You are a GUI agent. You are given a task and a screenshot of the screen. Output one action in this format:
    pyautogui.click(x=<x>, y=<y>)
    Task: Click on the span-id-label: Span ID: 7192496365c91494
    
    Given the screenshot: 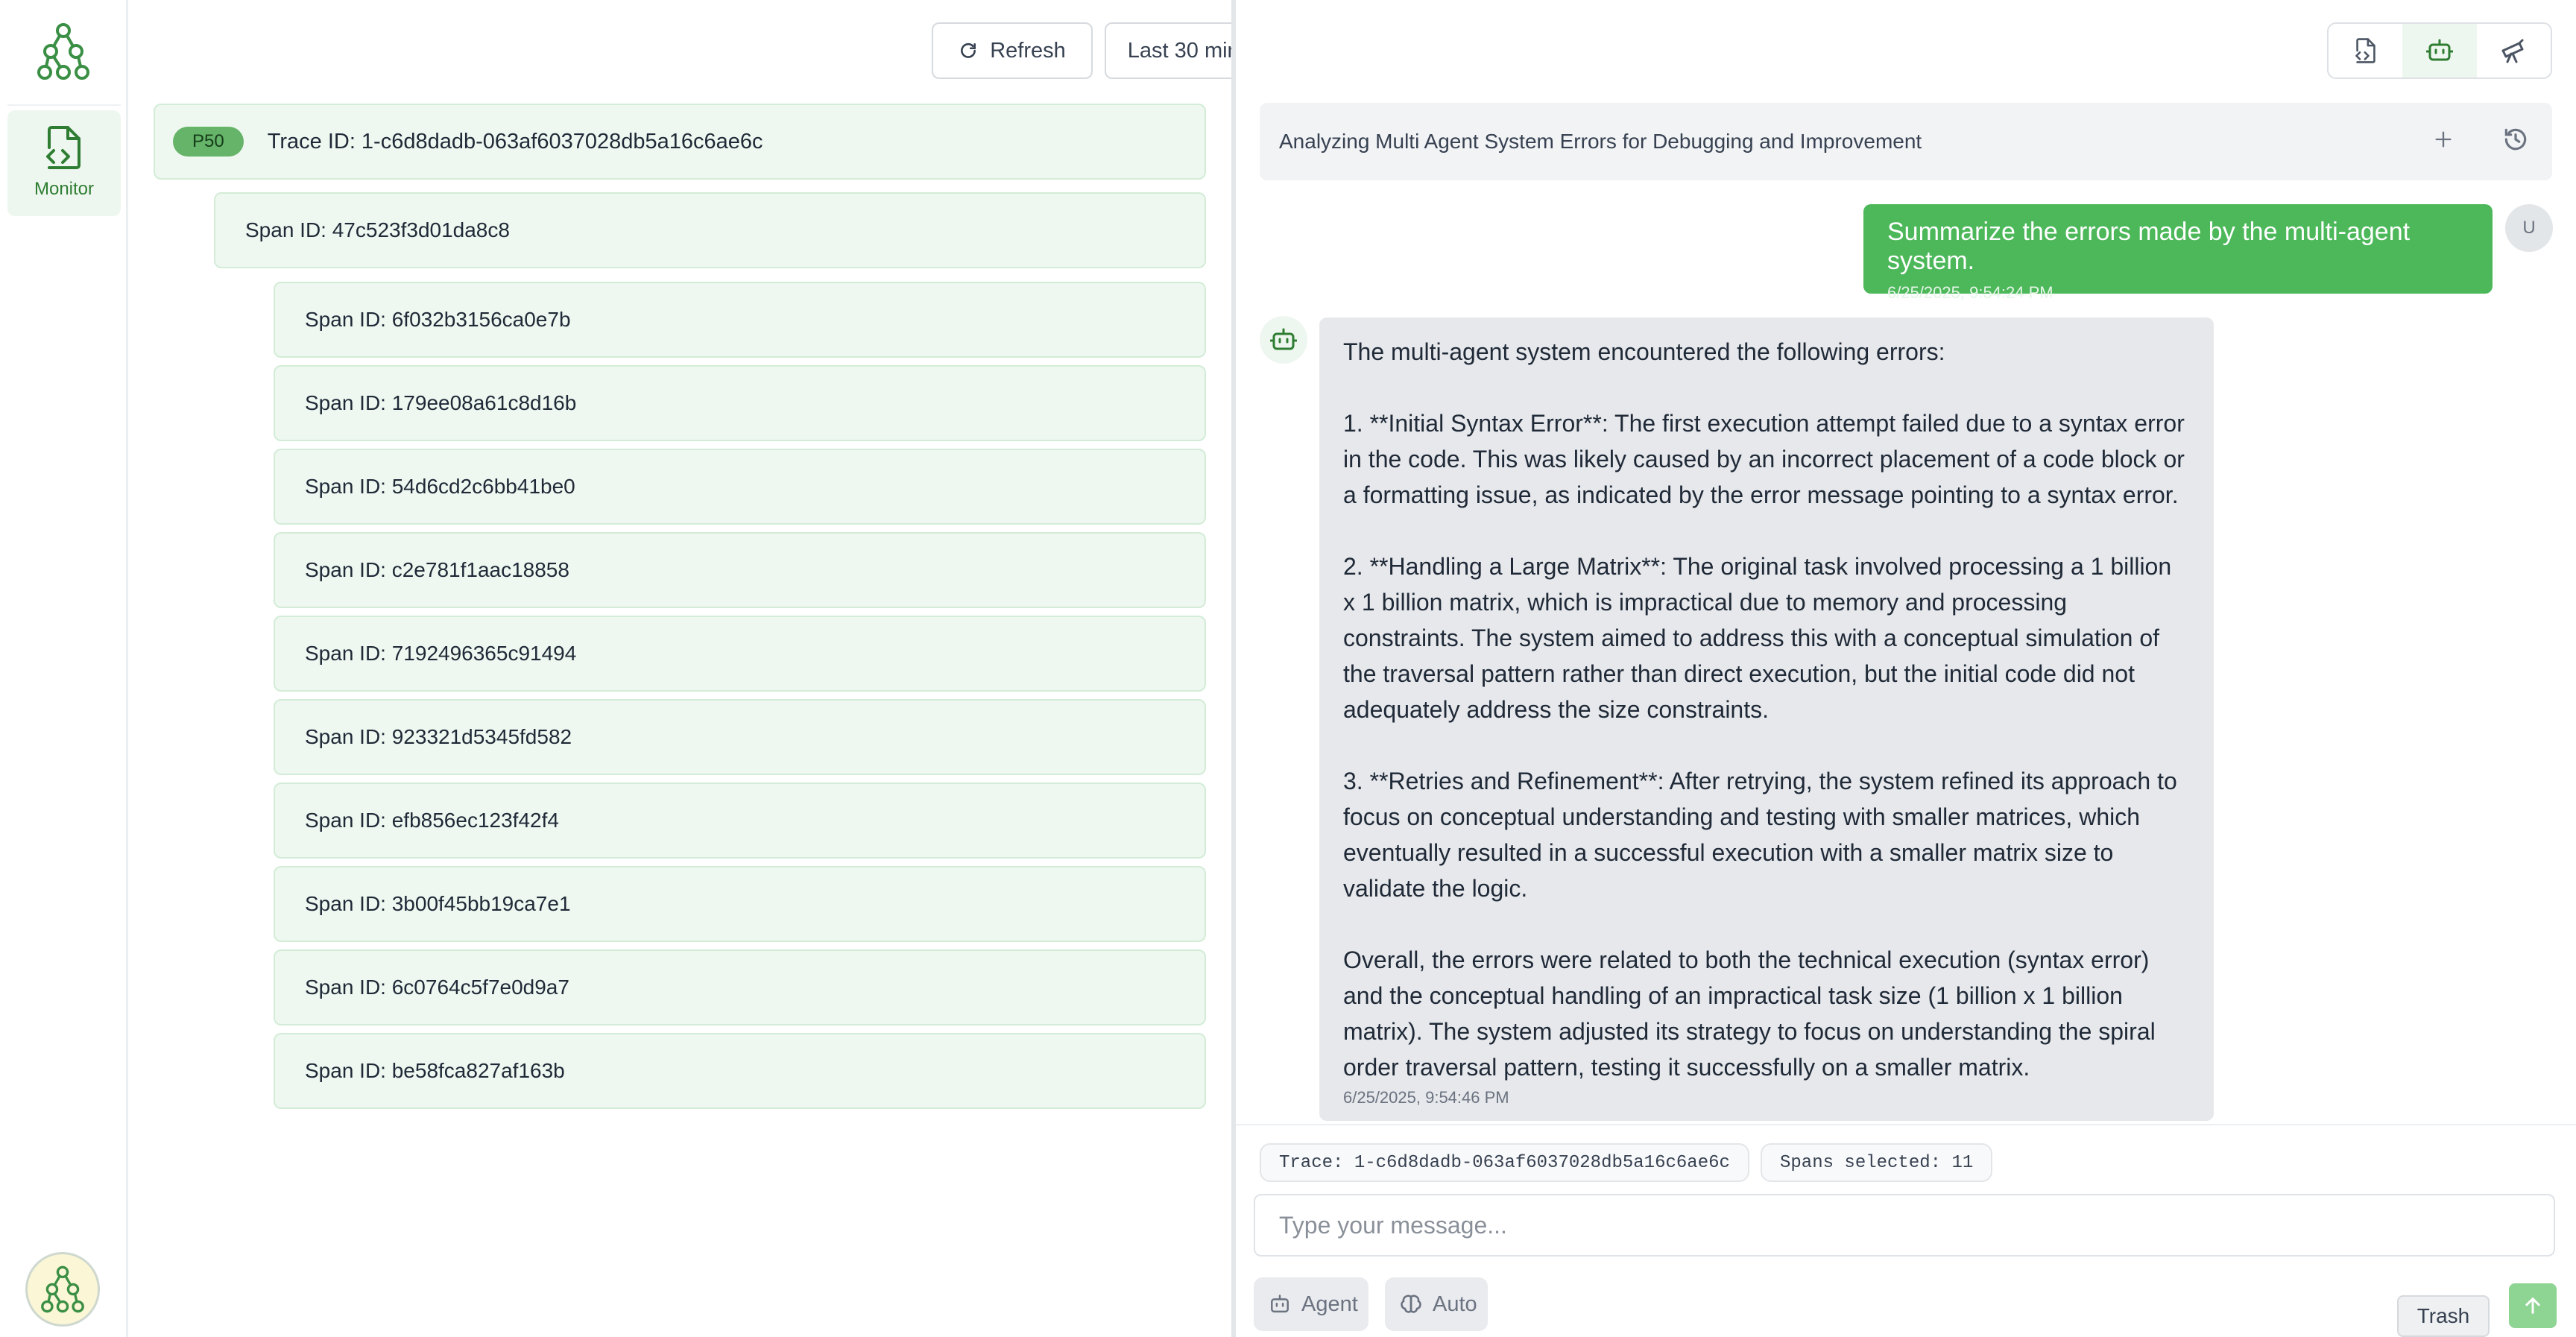 What is the action you would take?
    pyautogui.click(x=441, y=654)
    